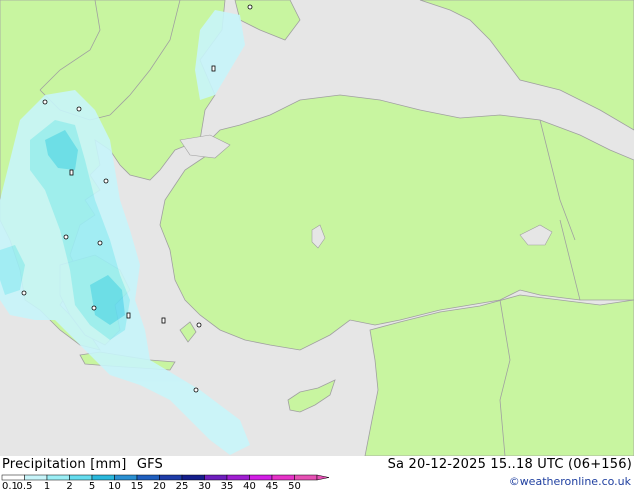 The image size is (634, 490). What do you see at coordinates (227, 485) in the screenshot?
I see `scale-tick-label: 35` at bounding box center [227, 485].